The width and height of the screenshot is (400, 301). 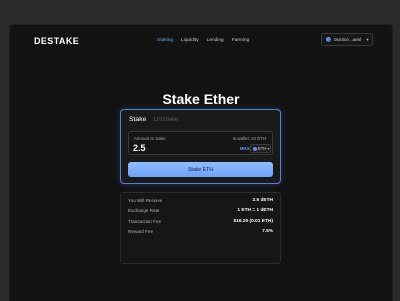 I want to click on summary-value: 1 ETH = 1 dETH, so click(x=255, y=210).